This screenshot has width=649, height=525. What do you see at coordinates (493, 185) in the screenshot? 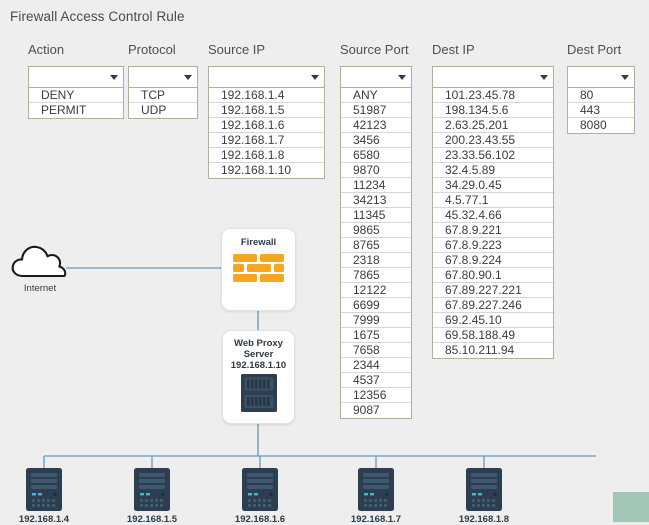
I see `option-item: 34.29.0.45` at bounding box center [493, 185].